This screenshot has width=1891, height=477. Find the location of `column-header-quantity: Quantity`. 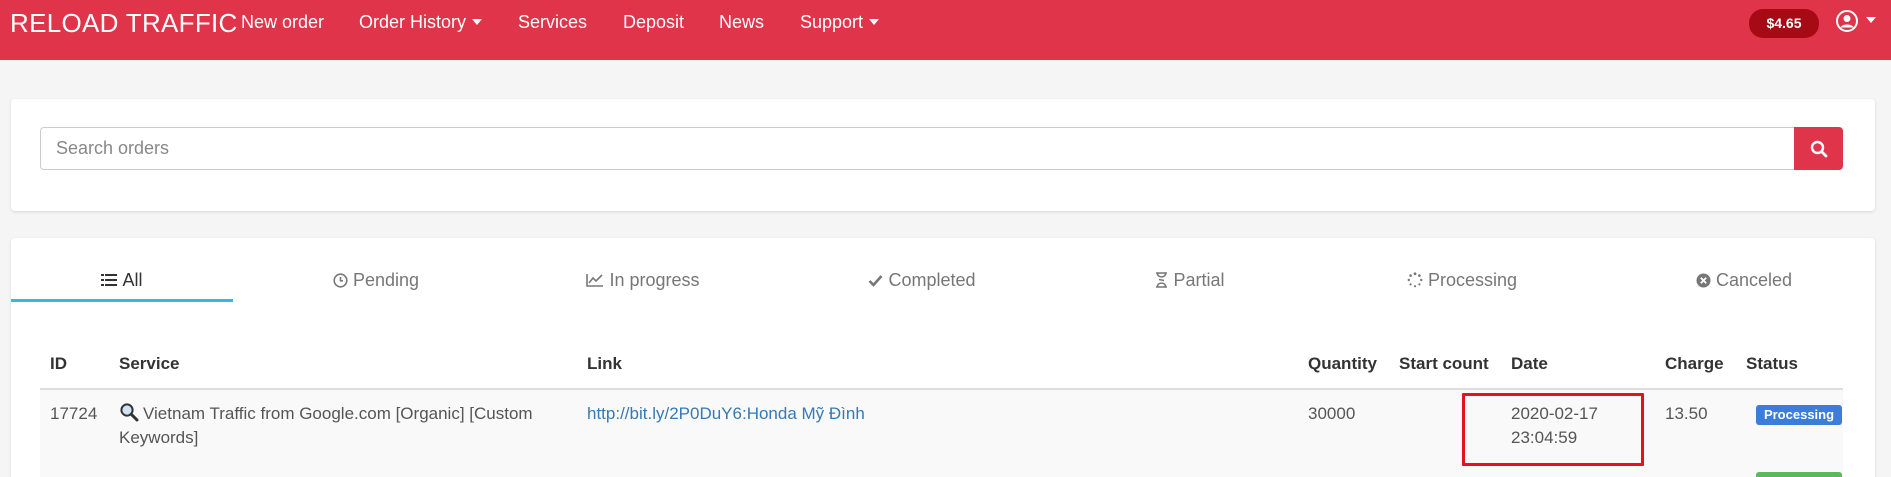

column-header-quantity: Quantity is located at coordinates (1342, 364).